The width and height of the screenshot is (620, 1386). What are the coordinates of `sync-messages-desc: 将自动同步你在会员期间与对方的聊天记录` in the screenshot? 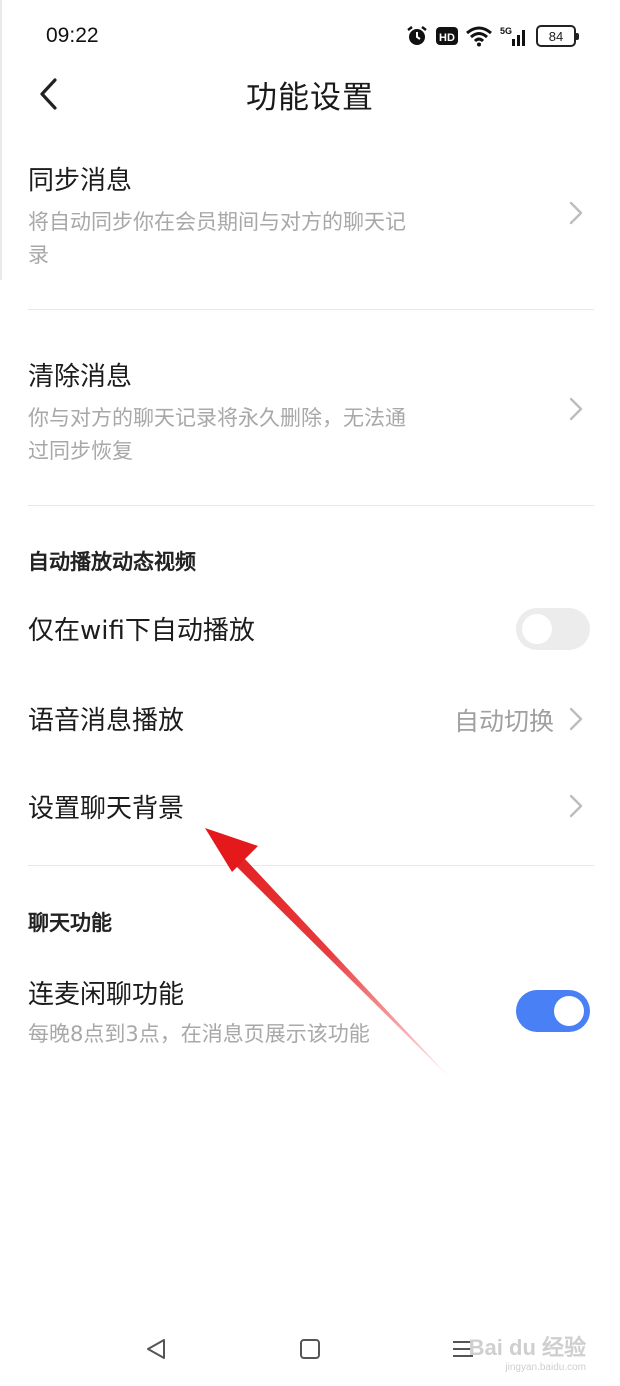 It's located at (217, 238).